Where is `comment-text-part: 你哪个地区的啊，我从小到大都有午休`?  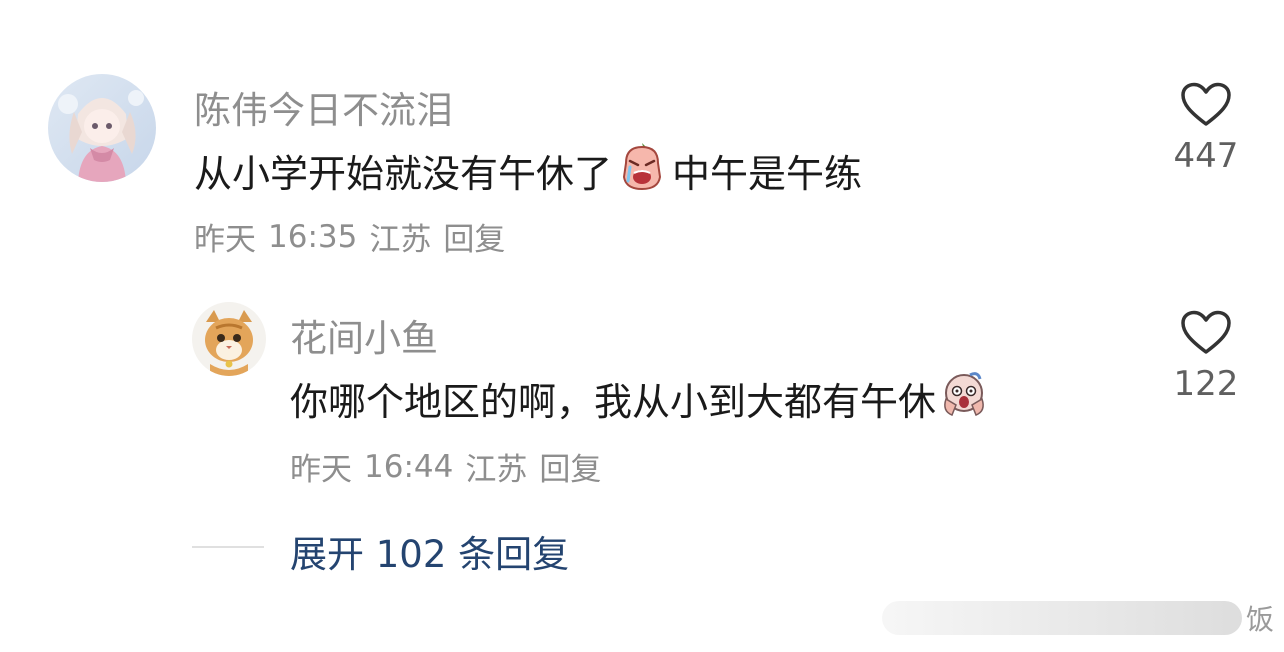
comment-text-part: 你哪个地区的啊，我从小到大都有午休 is located at coordinates (613, 401).